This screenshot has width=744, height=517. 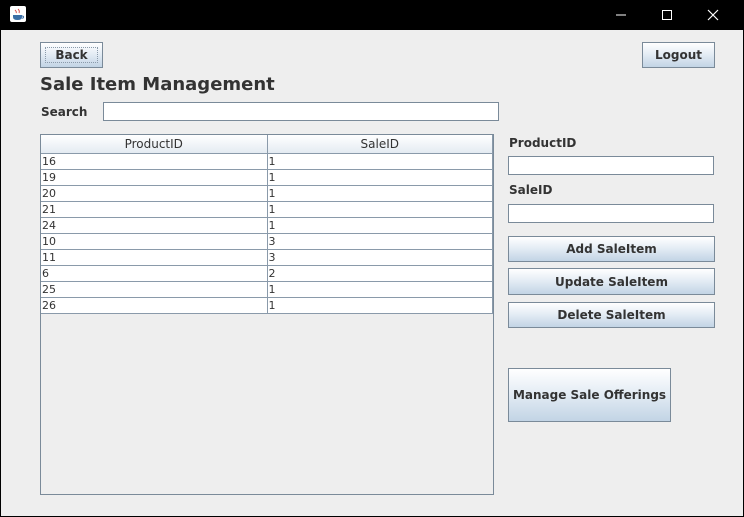 I want to click on add-saleitem-button: Add SaleItem, so click(x=611, y=249).